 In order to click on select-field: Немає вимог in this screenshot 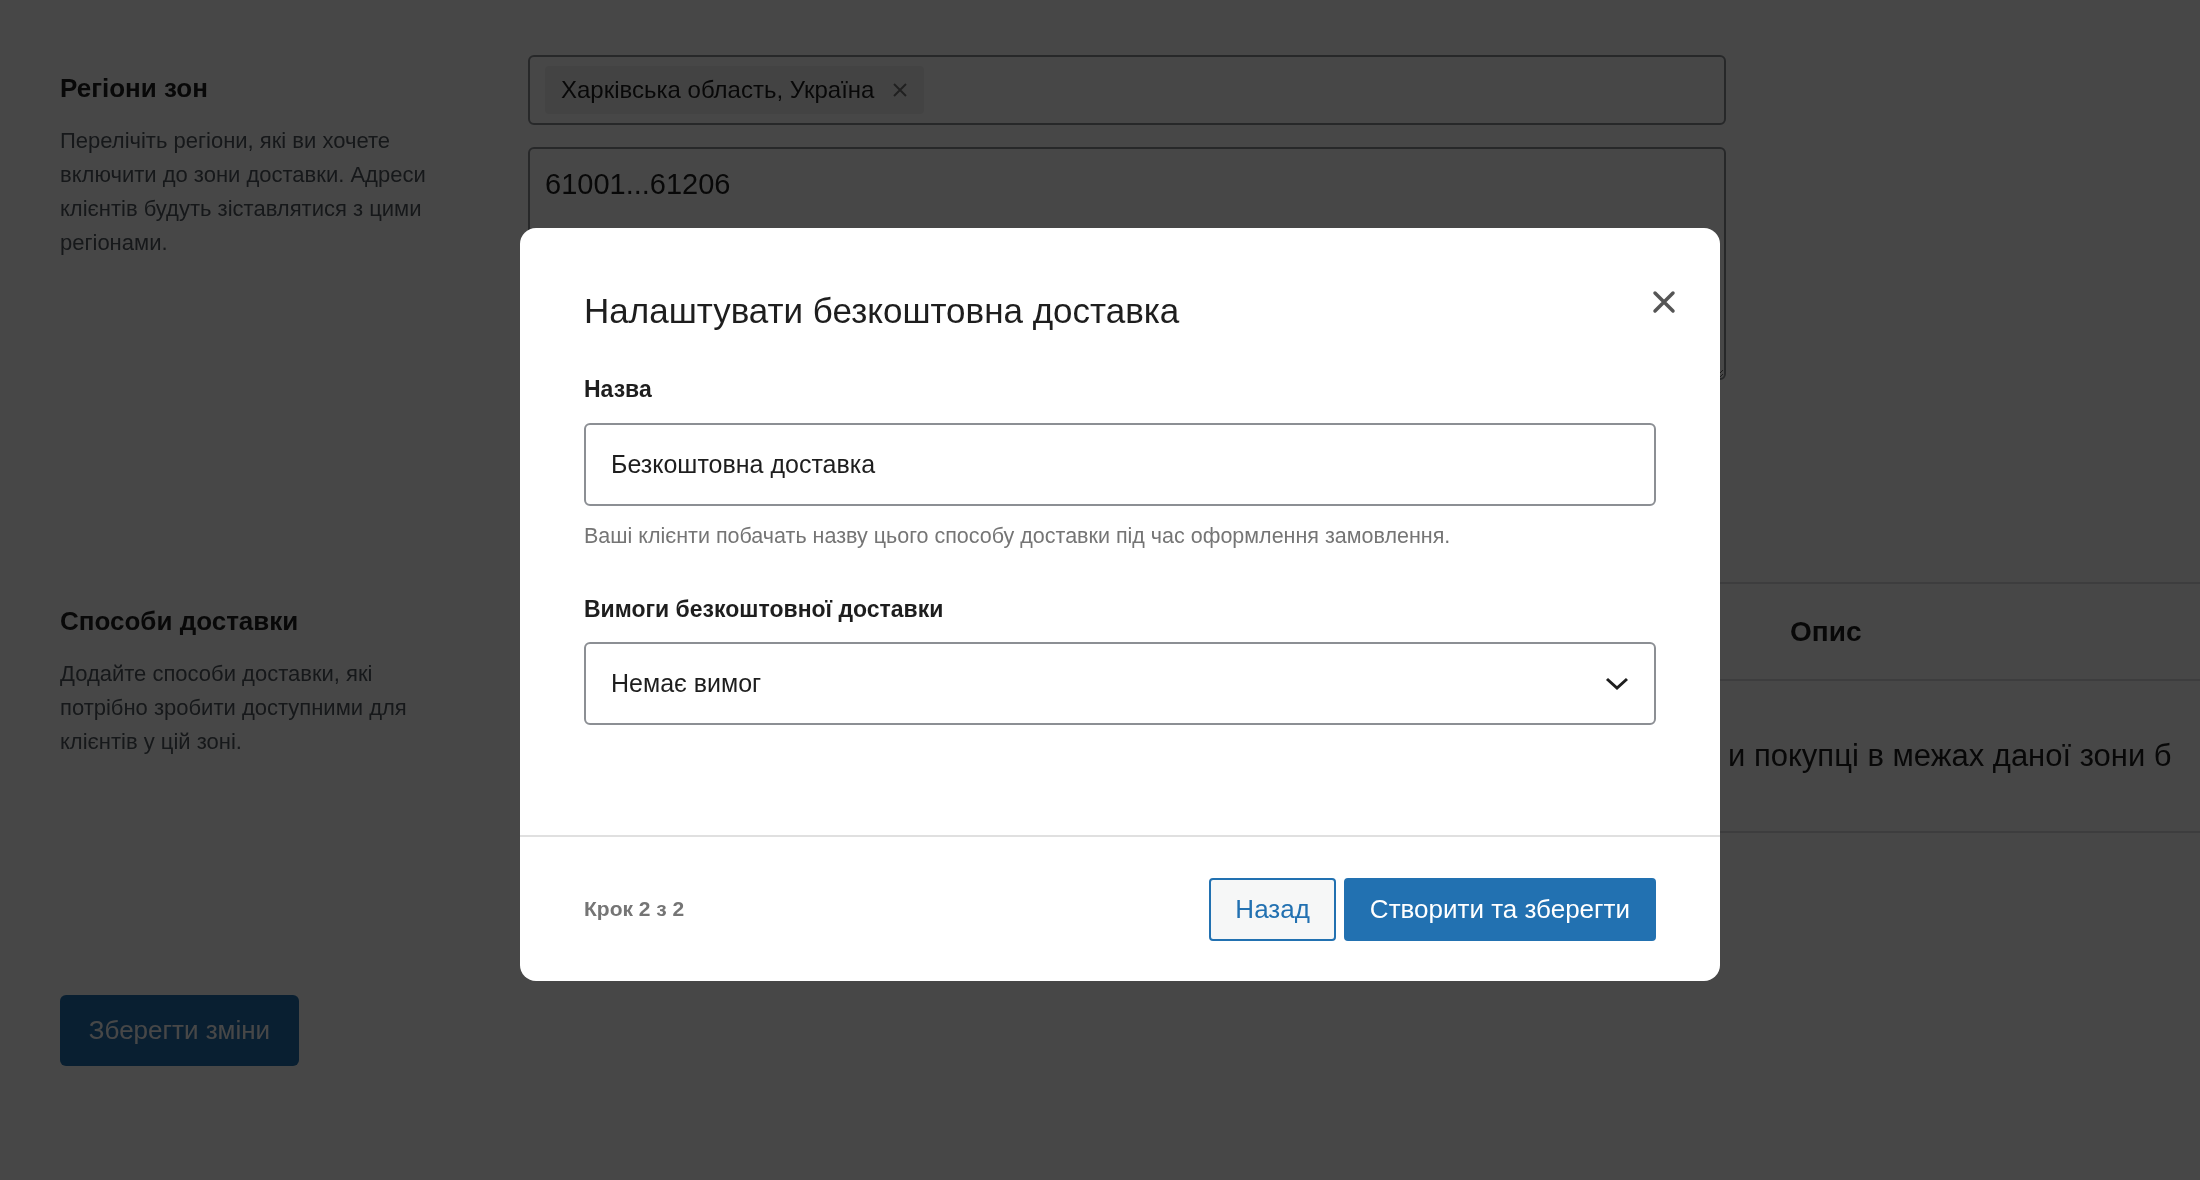, I will do `click(1120, 684)`.